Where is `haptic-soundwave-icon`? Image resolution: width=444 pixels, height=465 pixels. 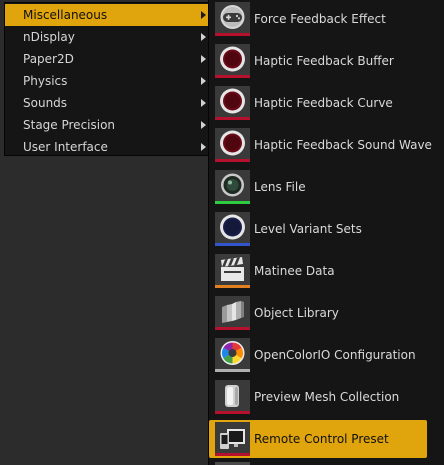 haptic-soundwave-icon is located at coordinates (232, 145).